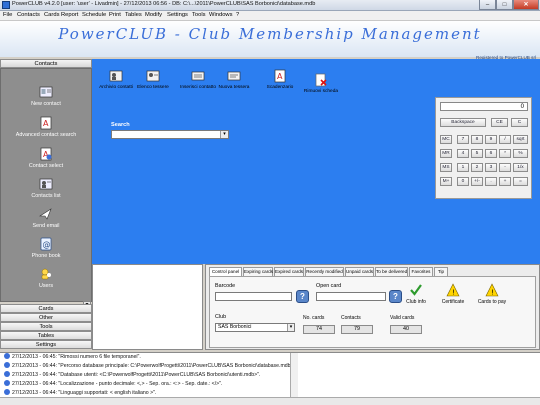 The image size is (540, 405). Describe the element at coordinates (406, 329) in the screenshot. I see `valid-cards-value: 40` at that location.